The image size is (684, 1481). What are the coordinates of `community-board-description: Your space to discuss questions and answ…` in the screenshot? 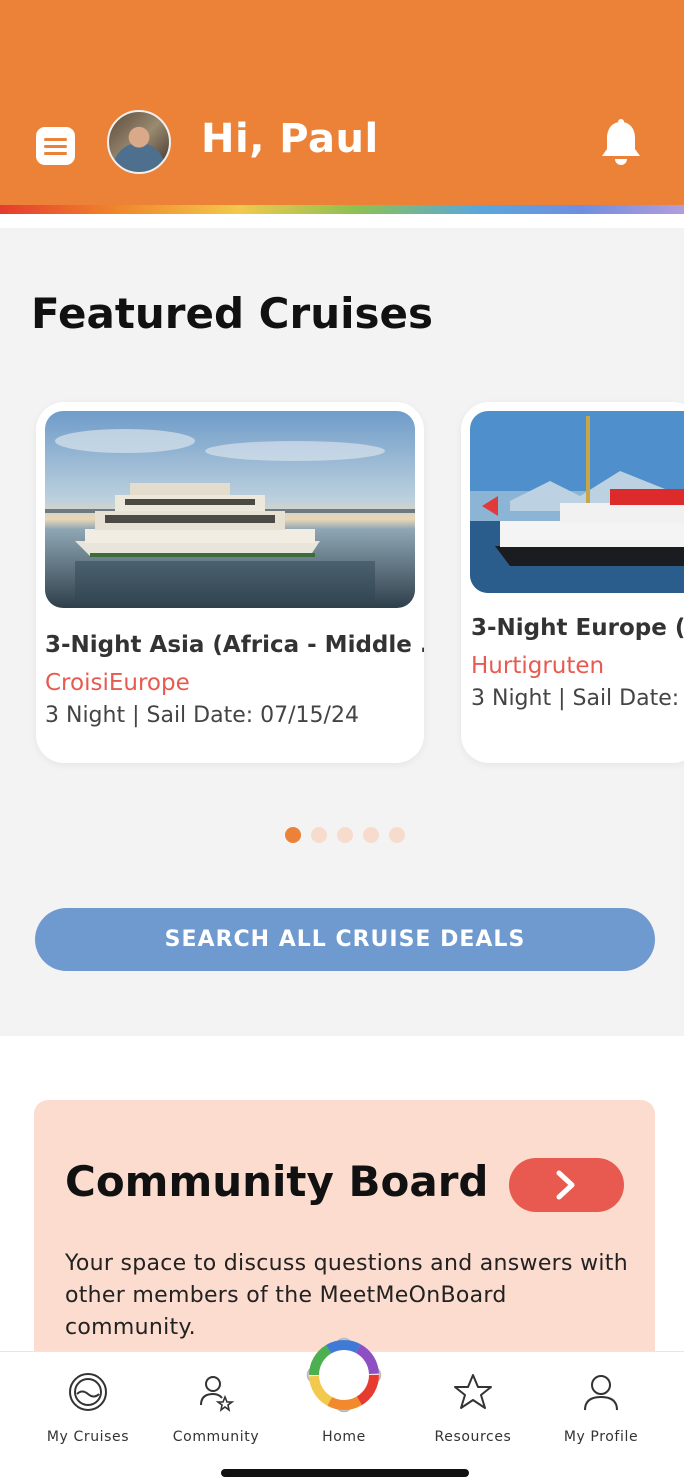 It's located at (346, 1295).